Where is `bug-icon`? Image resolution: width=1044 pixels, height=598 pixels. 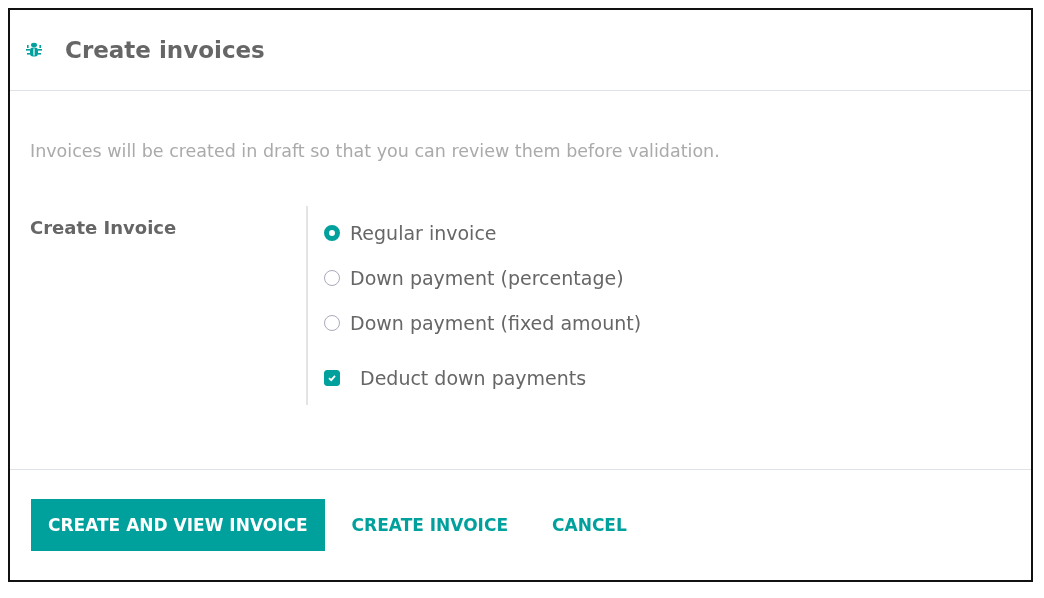 bug-icon is located at coordinates (34, 50).